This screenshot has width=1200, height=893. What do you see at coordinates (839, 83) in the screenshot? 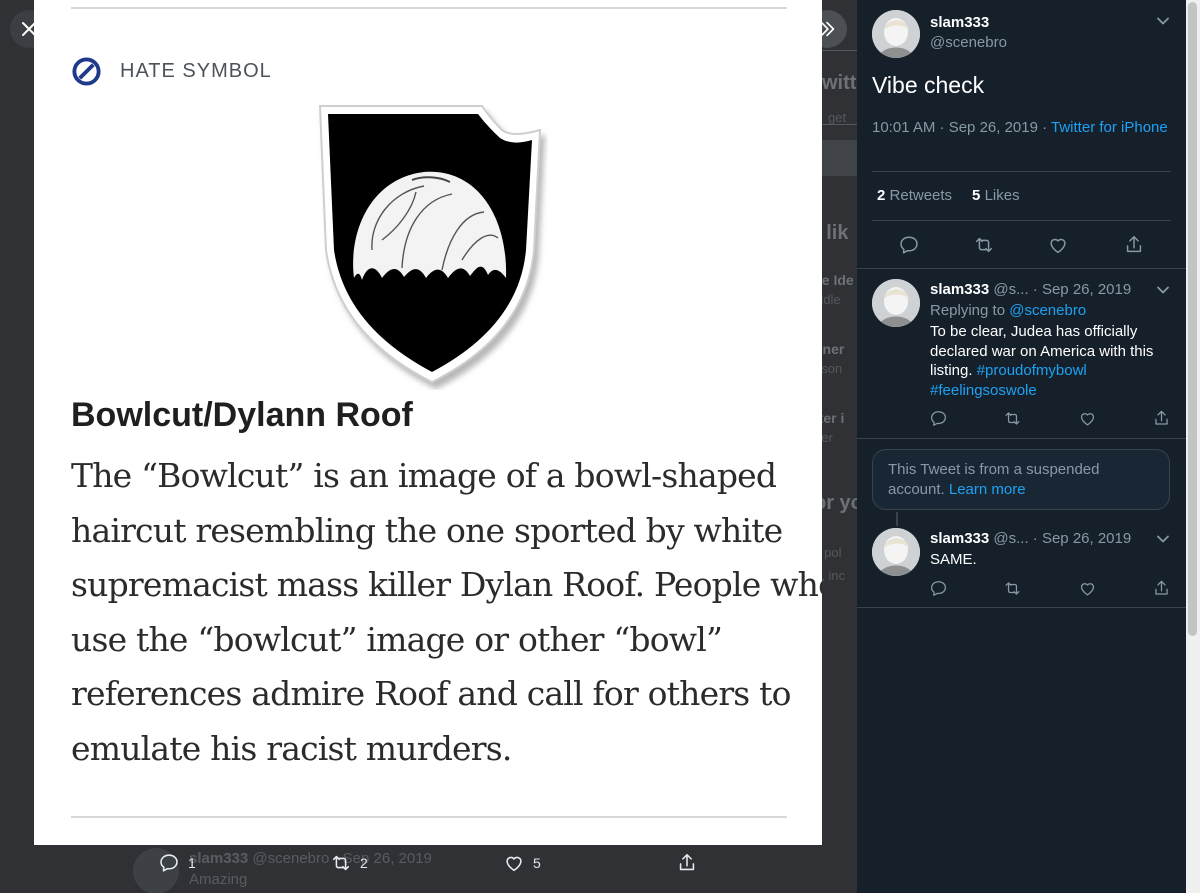
I see `background-text: witt` at bounding box center [839, 83].